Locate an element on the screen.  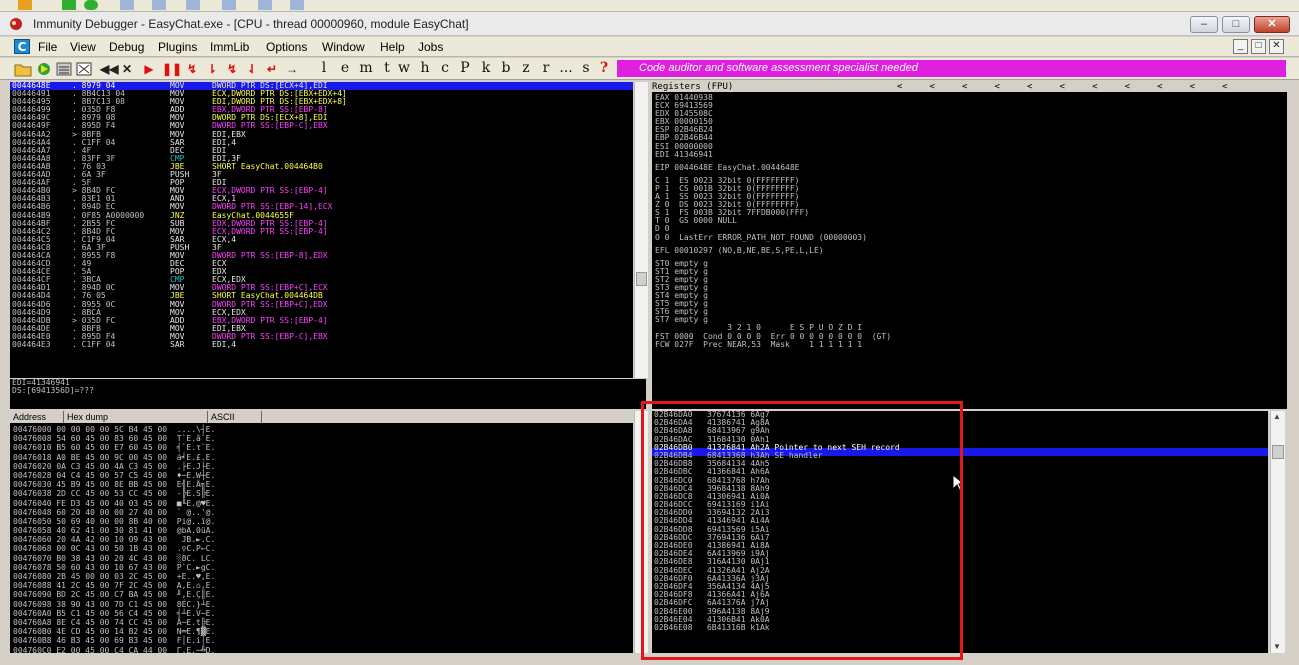
help-button: ? is located at coordinates (604, 69).